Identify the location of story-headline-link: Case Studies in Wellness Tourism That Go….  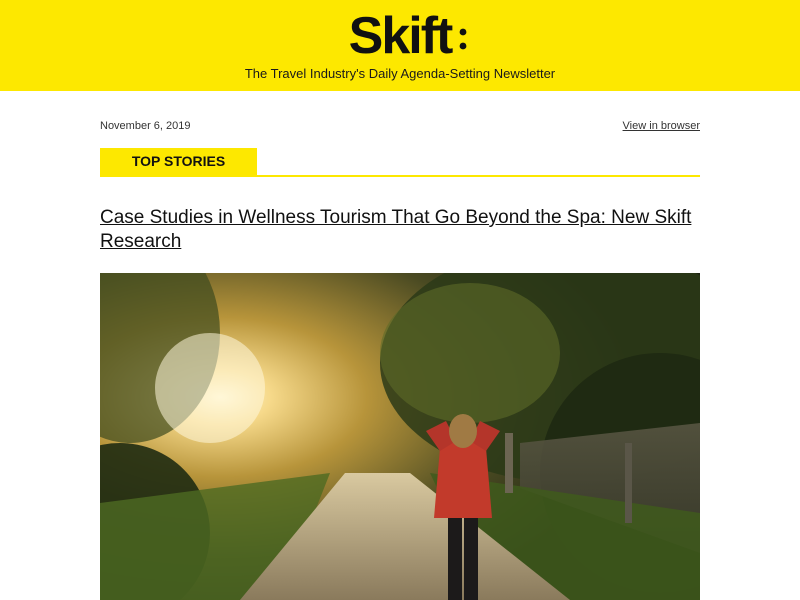
(400, 230).